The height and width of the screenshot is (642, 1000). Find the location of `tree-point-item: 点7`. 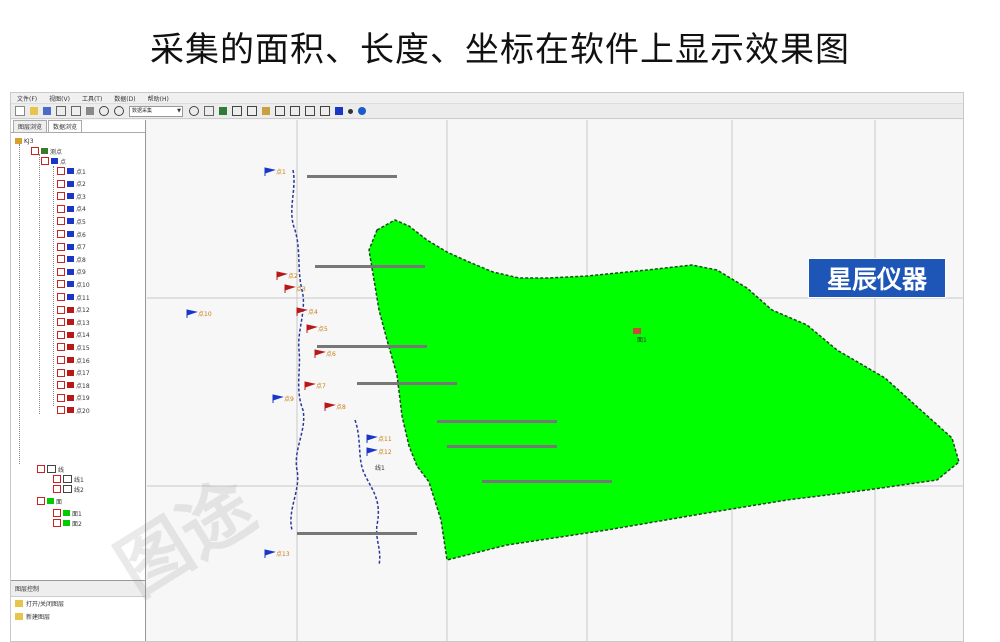

tree-point-item: 点7 is located at coordinates (71, 247).